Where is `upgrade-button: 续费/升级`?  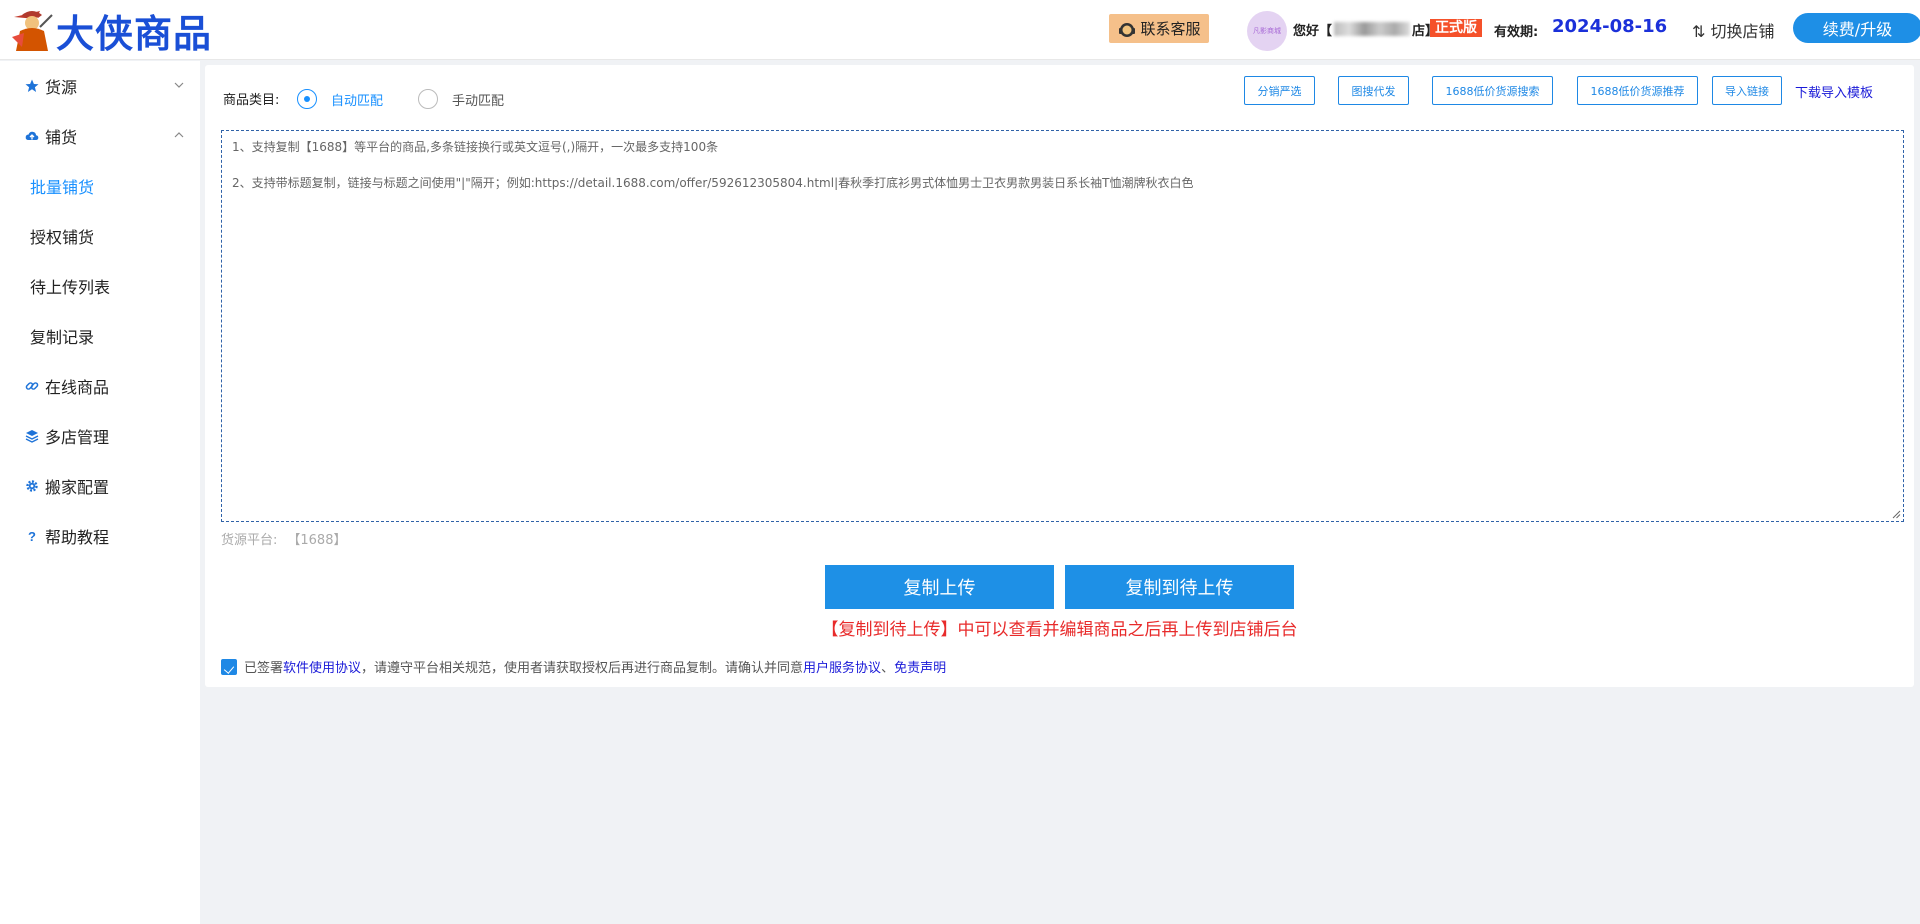
upgrade-button: 续费/升级 is located at coordinates (1856, 28).